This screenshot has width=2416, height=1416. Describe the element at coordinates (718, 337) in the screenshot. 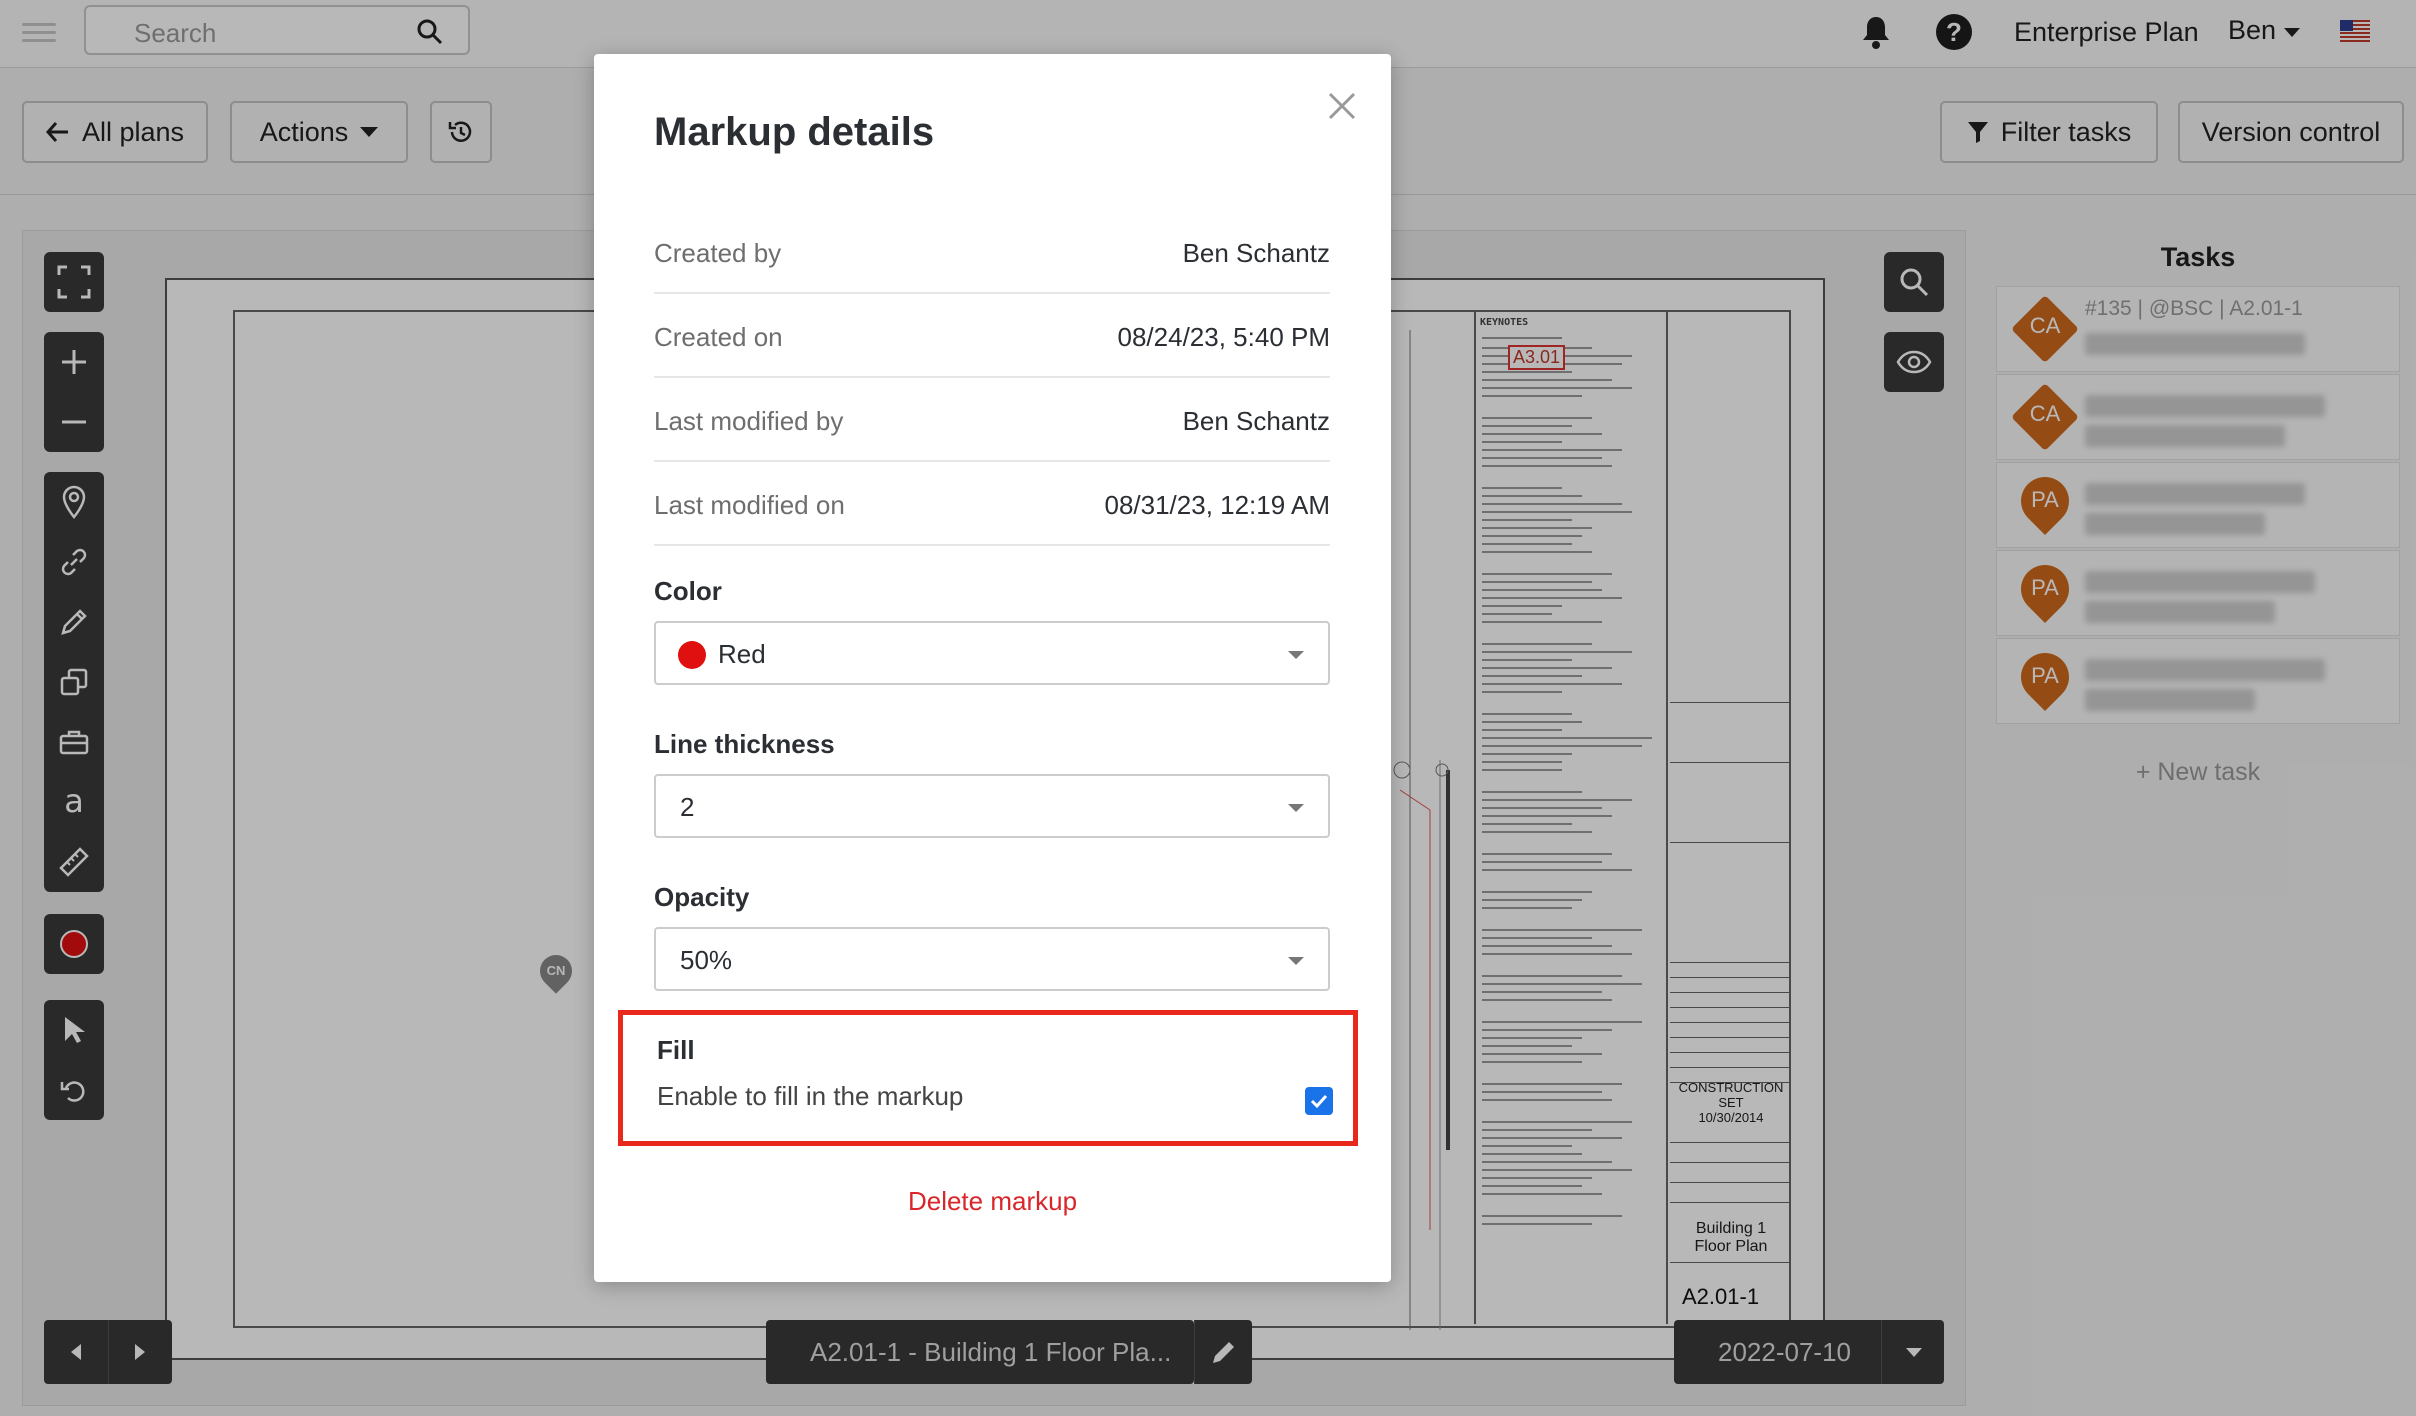

I see `info-label: Created on` at that location.